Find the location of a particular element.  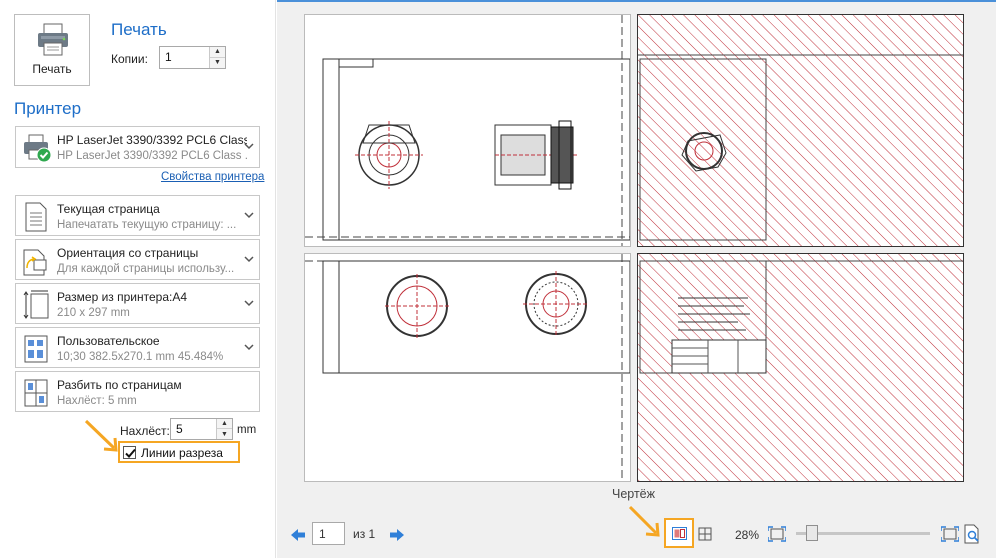

zoom-page-icon is located at coordinates (972, 534).